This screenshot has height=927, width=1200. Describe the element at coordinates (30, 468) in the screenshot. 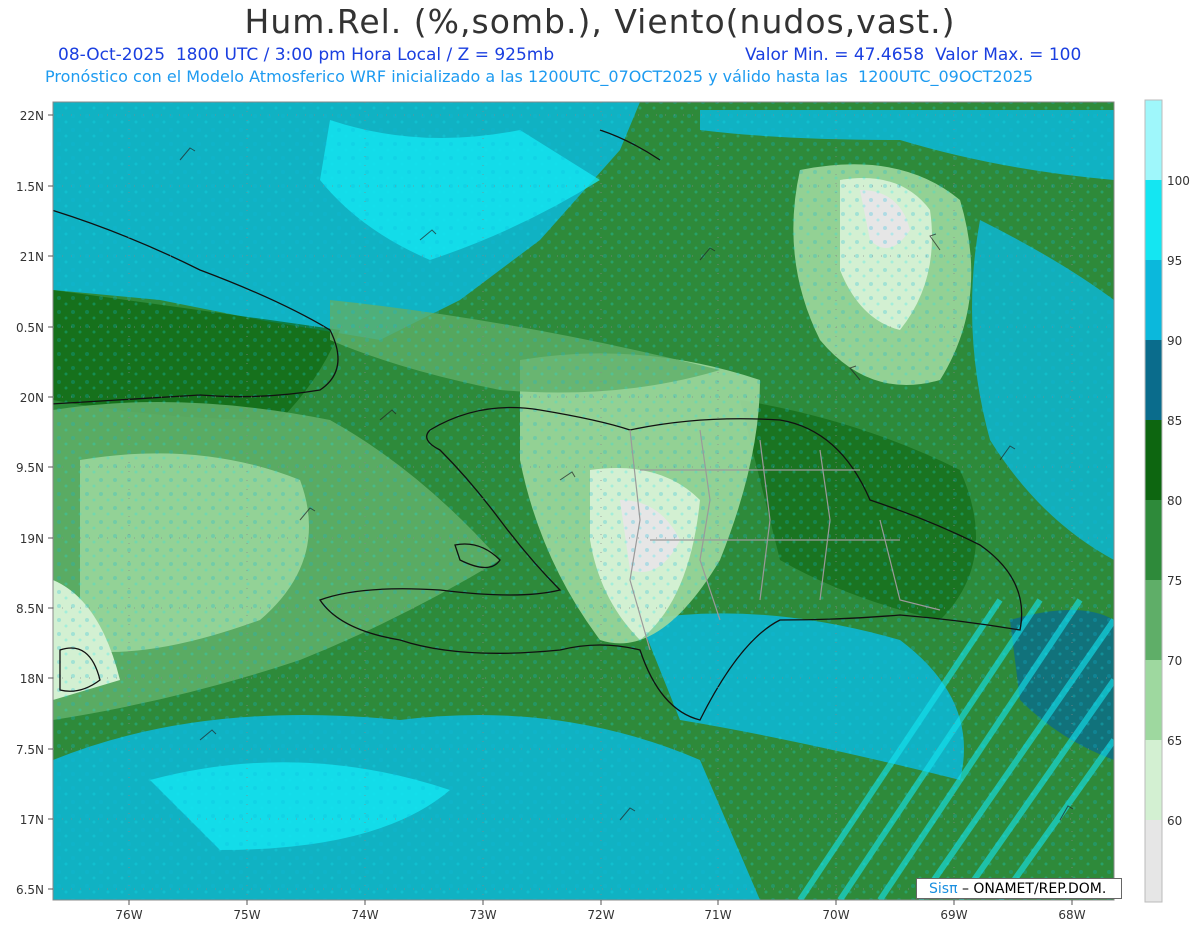

I see `lat-label: 9.5N` at that location.